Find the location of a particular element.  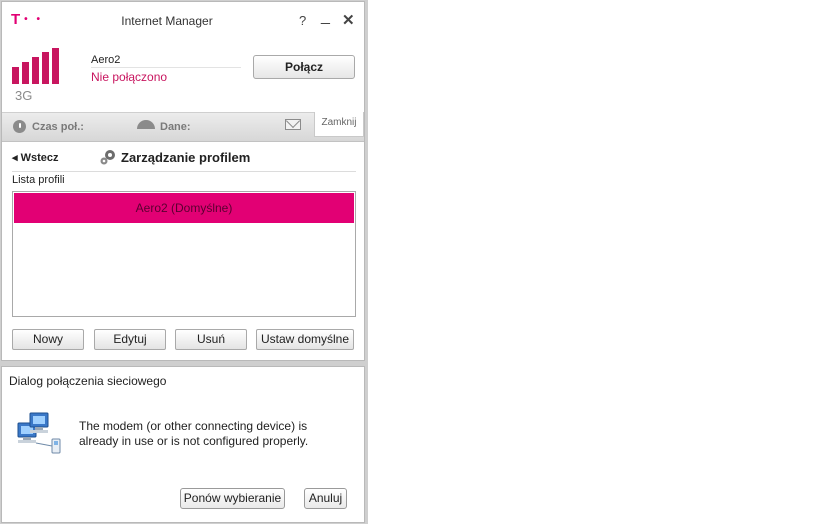

gear-icon is located at coordinates (107, 157).